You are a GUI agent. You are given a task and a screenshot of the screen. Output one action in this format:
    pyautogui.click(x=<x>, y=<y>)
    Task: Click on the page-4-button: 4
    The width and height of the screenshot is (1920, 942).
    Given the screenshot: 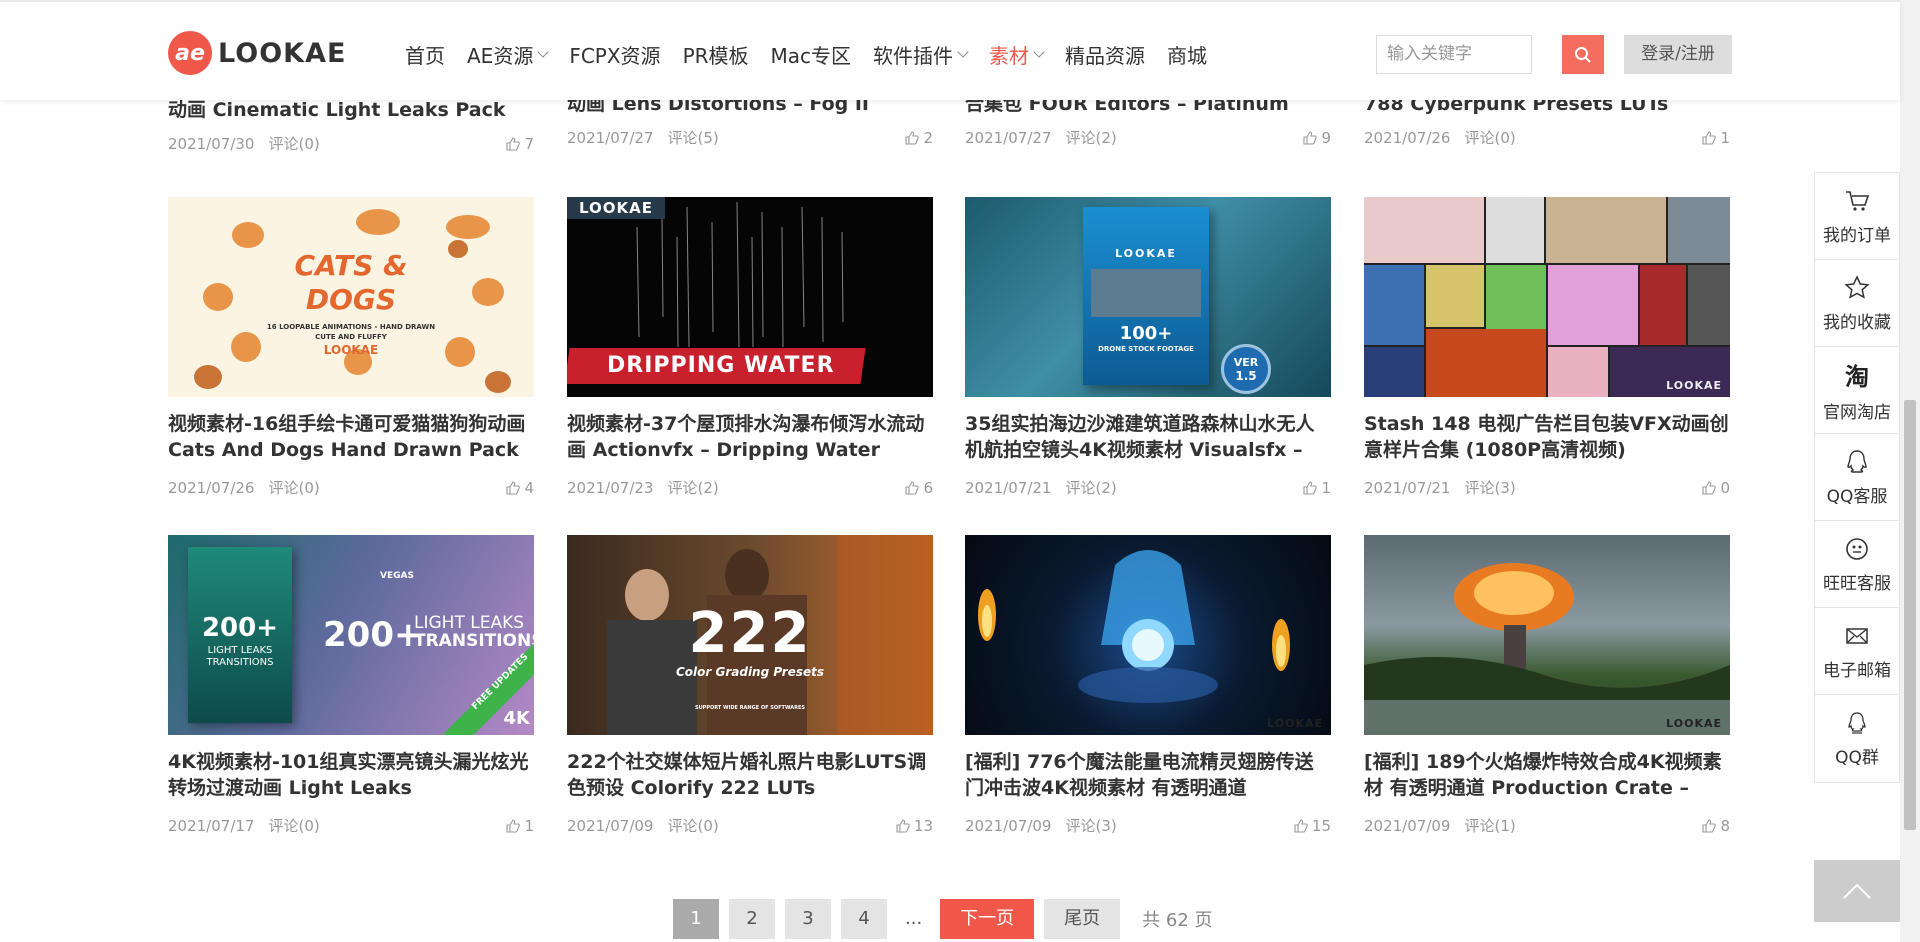 What is the action you would take?
    pyautogui.click(x=864, y=919)
    